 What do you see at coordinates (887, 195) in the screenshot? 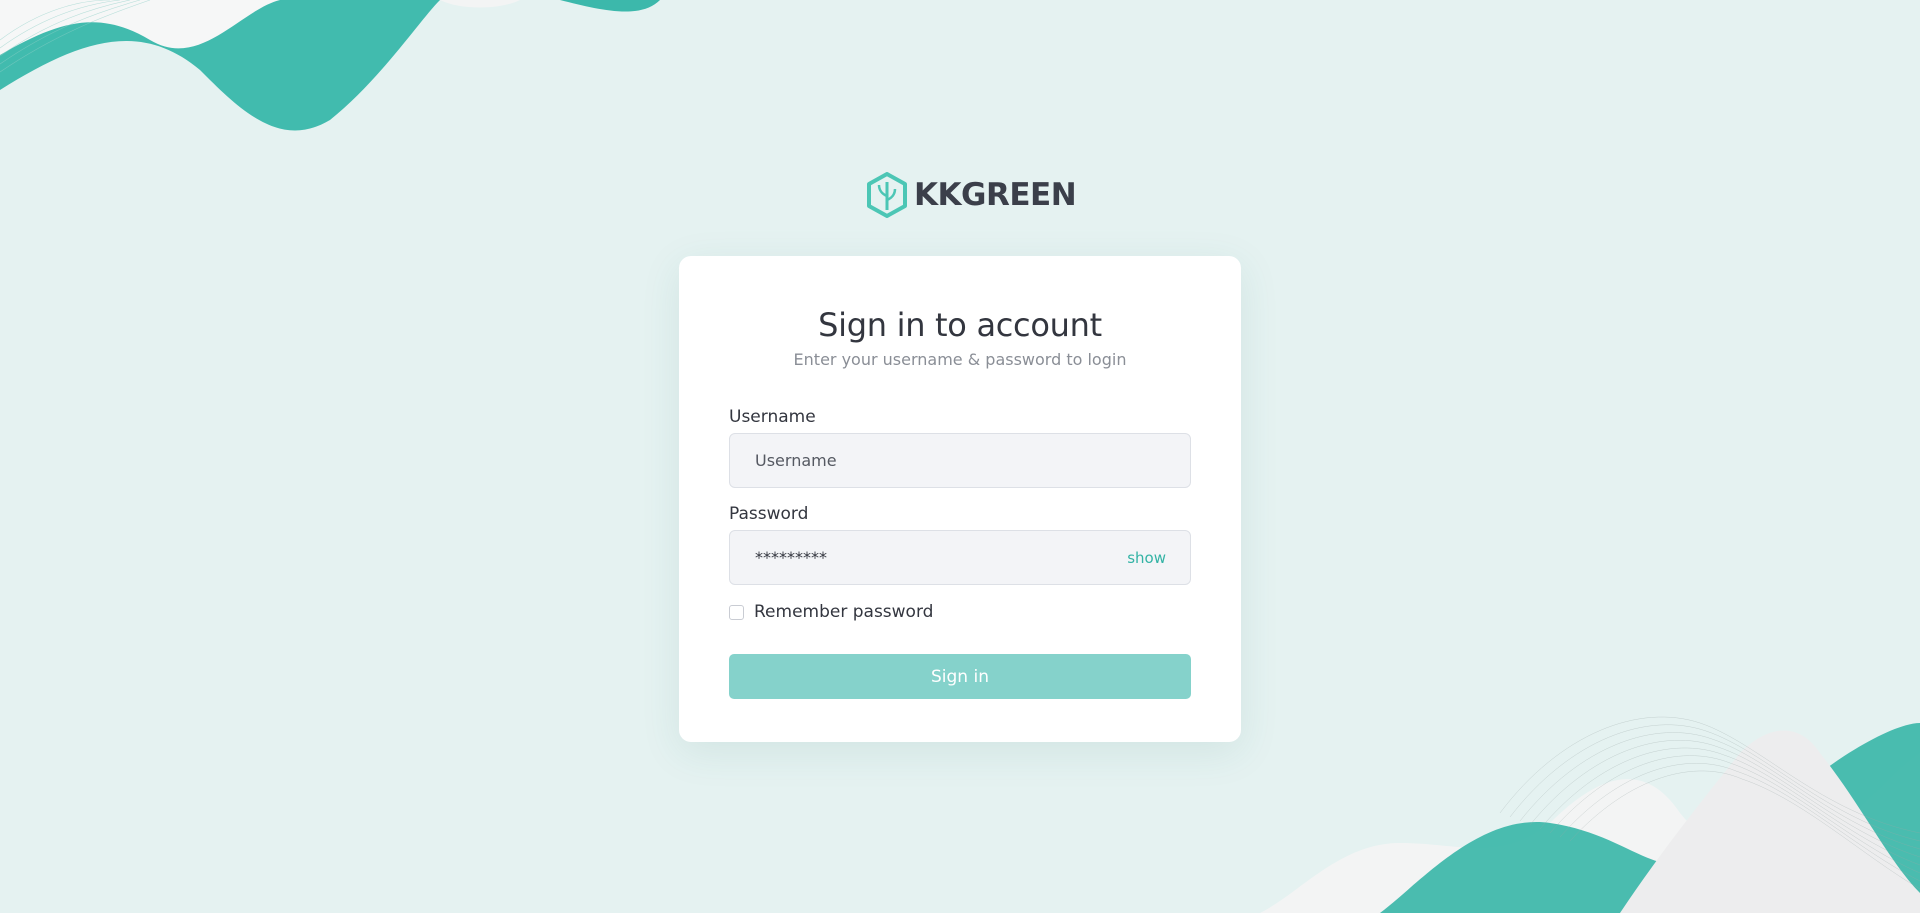
I see `leaf-hexagon-icon` at bounding box center [887, 195].